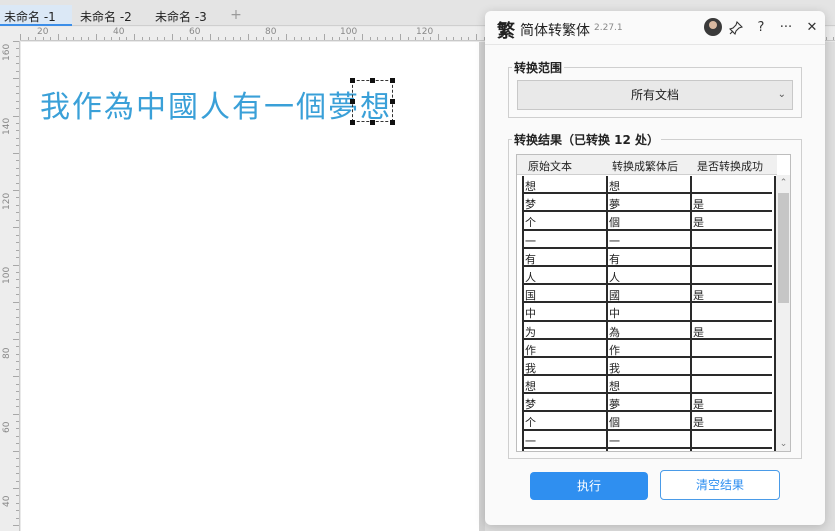 The width and height of the screenshot is (835, 531). Describe the element at coordinates (647, 349) in the screenshot. I see `table-row: 作作` at that location.